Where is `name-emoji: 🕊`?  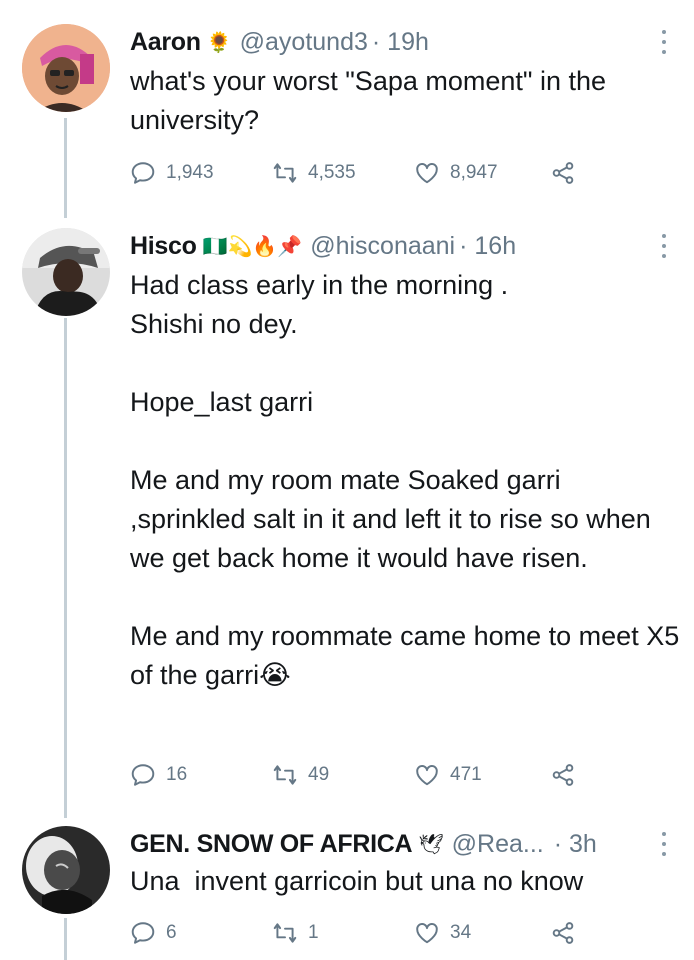 name-emoji: 🕊 is located at coordinates (431, 844).